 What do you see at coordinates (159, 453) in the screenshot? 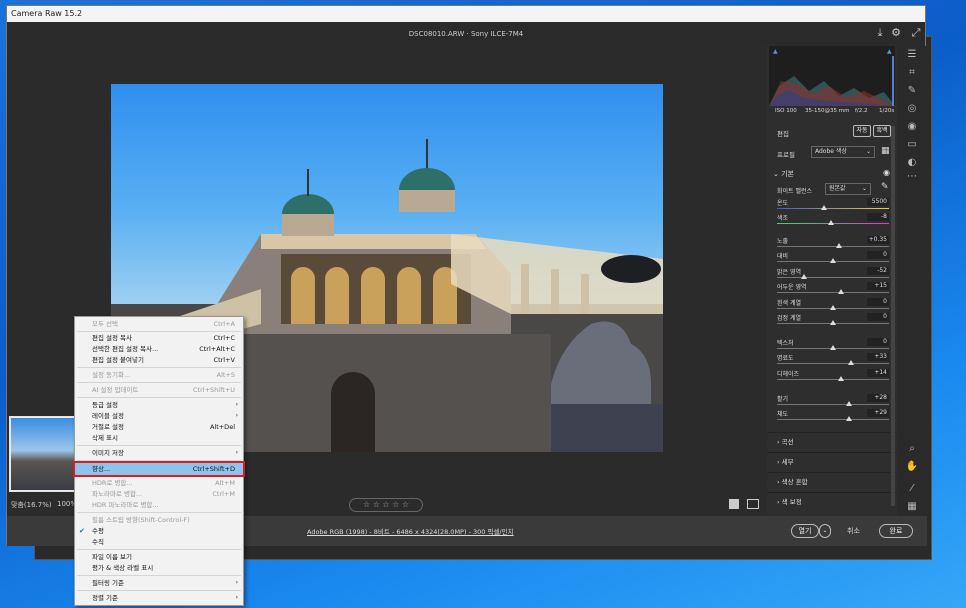
I see `menu-save-image: 이미지 저장 ›` at bounding box center [159, 453].